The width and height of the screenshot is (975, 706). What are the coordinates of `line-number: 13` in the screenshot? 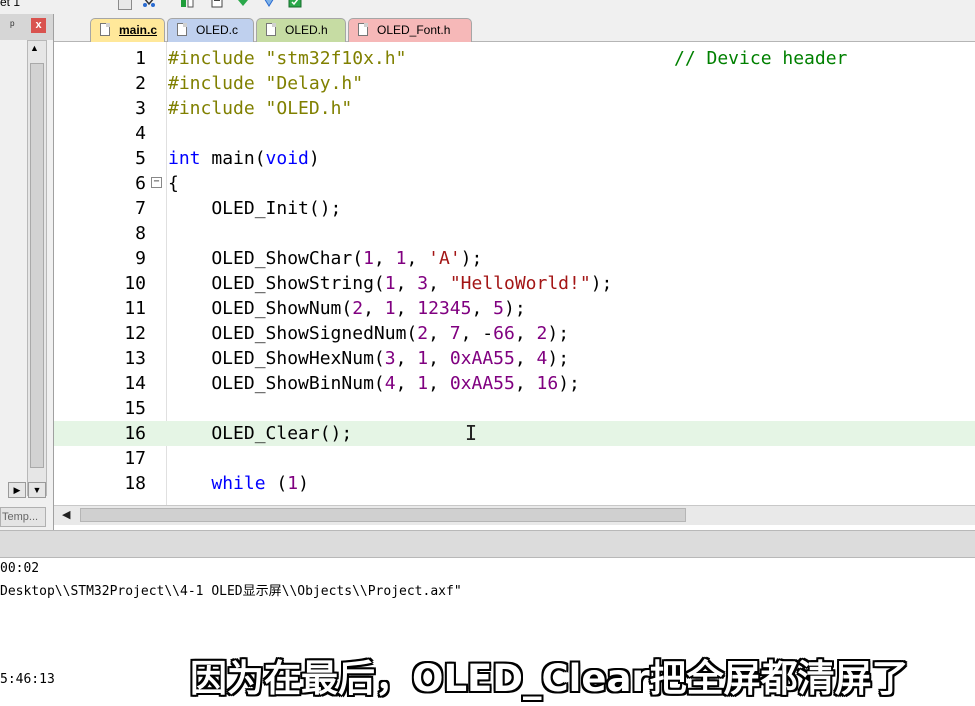 It's located at (135, 358).